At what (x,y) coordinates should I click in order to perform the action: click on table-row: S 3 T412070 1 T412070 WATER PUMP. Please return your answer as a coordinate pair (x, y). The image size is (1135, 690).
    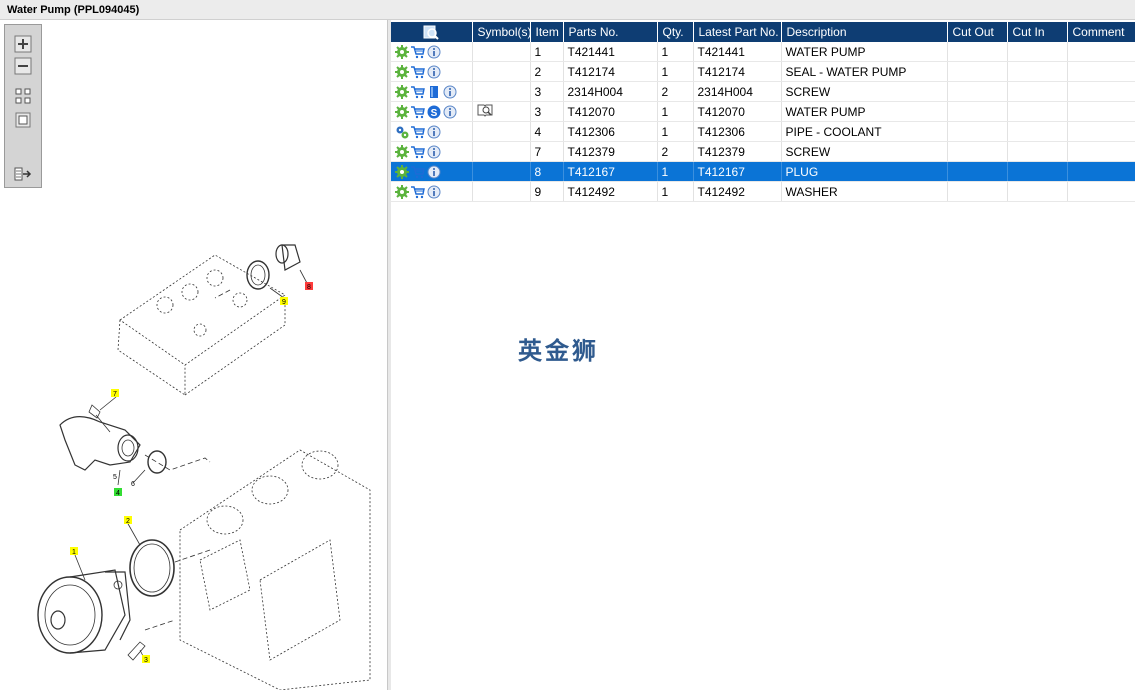
    Looking at the image, I should click on (763, 111).